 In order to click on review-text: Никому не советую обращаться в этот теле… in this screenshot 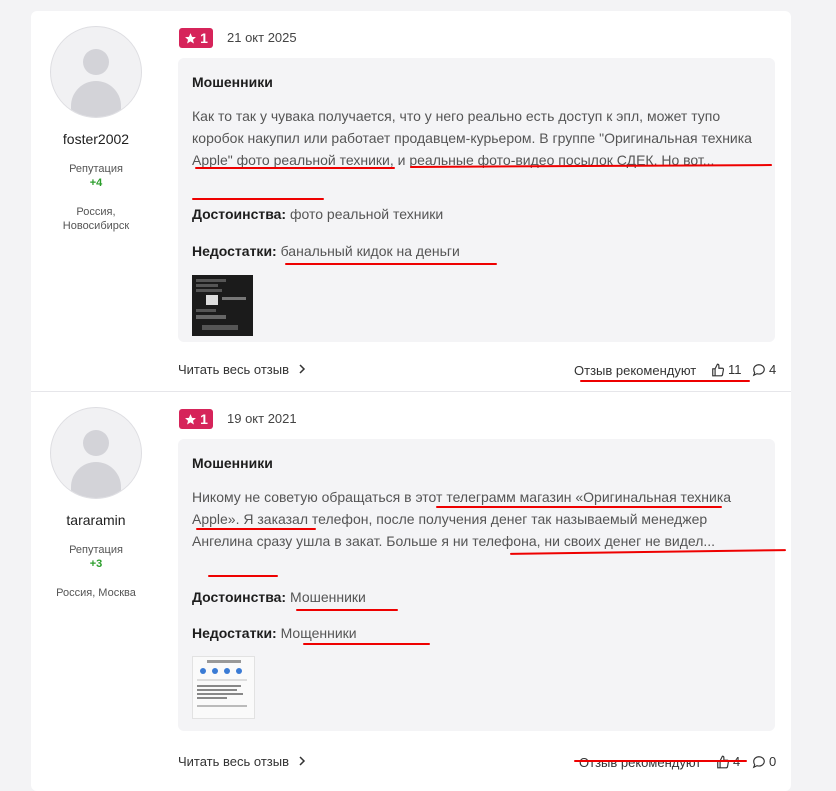, I will do `click(462, 519)`.